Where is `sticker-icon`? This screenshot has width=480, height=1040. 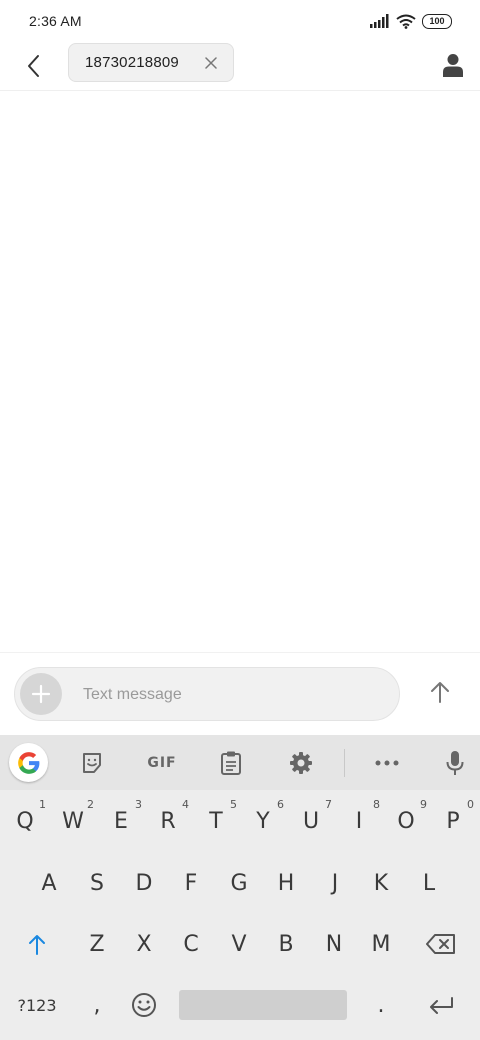
sticker-icon is located at coordinates (92, 763).